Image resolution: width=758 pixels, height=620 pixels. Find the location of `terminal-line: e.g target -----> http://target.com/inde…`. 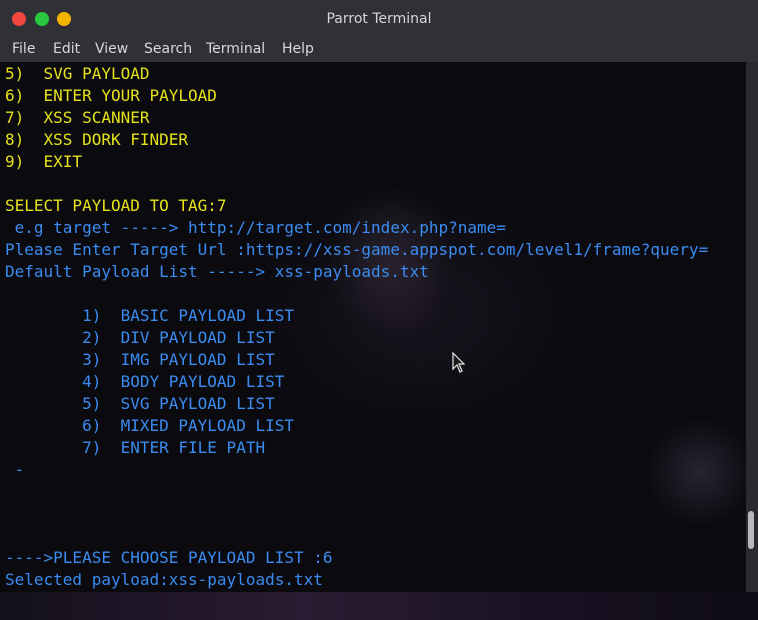

terminal-line: e.g target -----> http://target.com/inde… is located at coordinates (255, 227).